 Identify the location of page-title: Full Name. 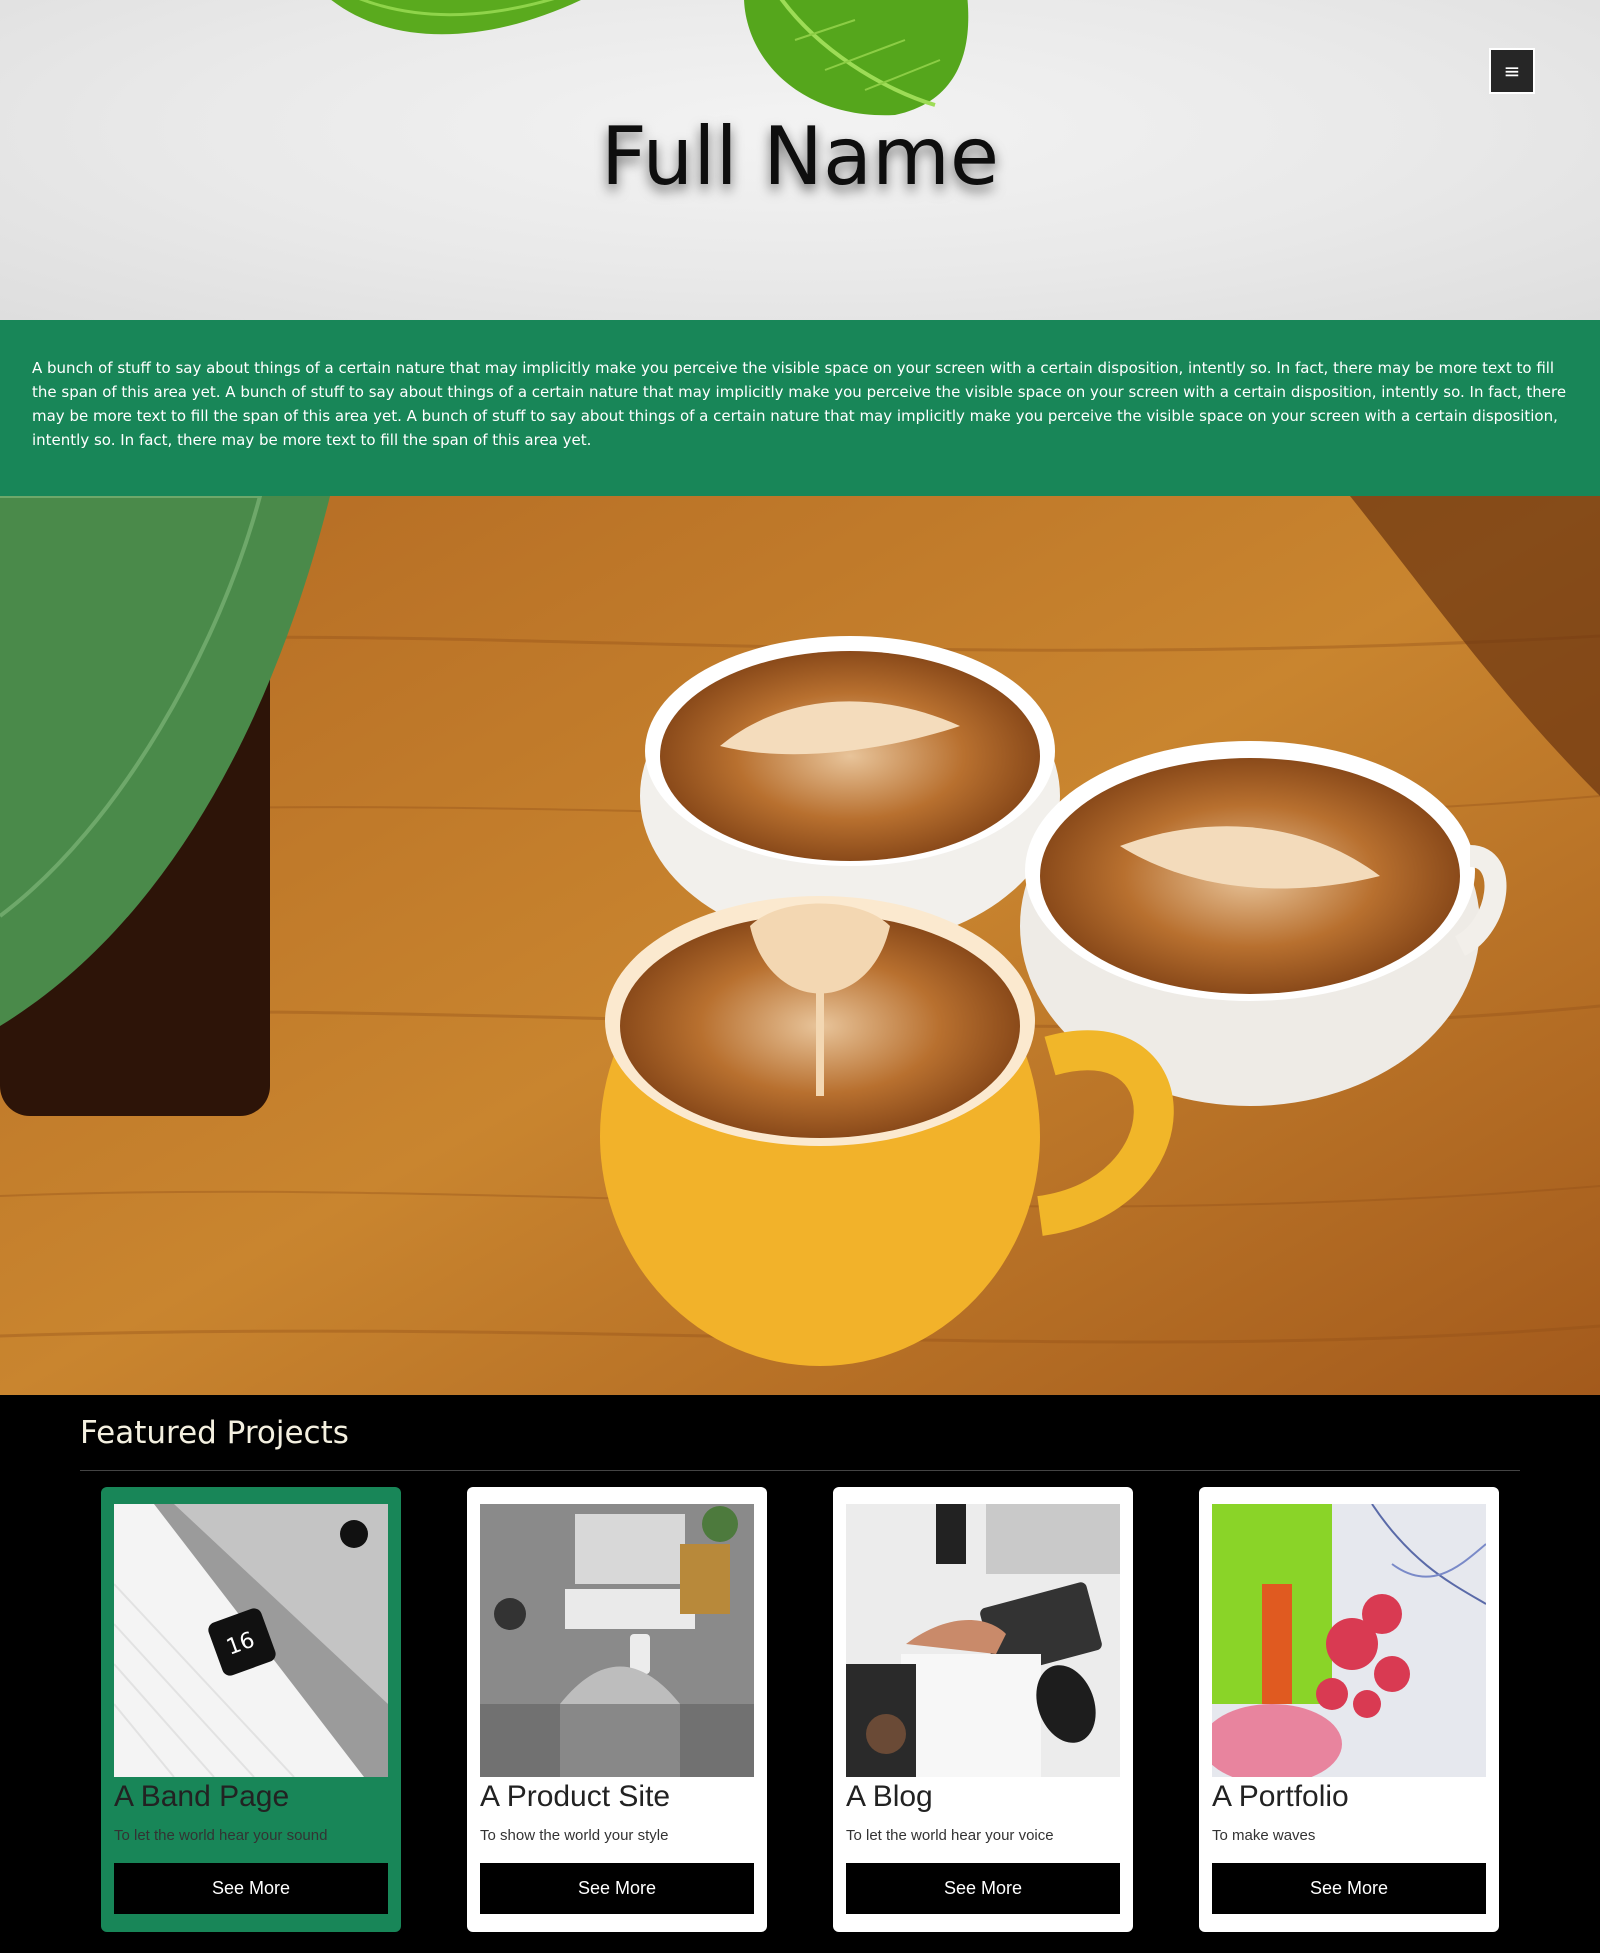
(800, 156).